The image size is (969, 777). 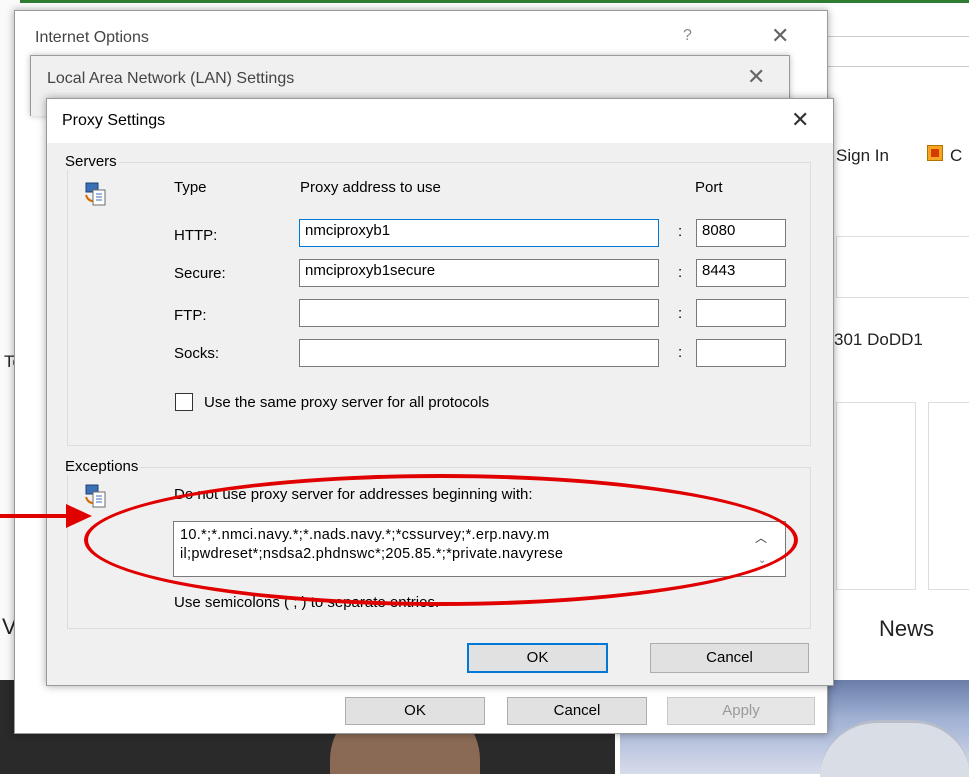 What do you see at coordinates (190, 187) in the screenshot?
I see `column-header-type: Type` at bounding box center [190, 187].